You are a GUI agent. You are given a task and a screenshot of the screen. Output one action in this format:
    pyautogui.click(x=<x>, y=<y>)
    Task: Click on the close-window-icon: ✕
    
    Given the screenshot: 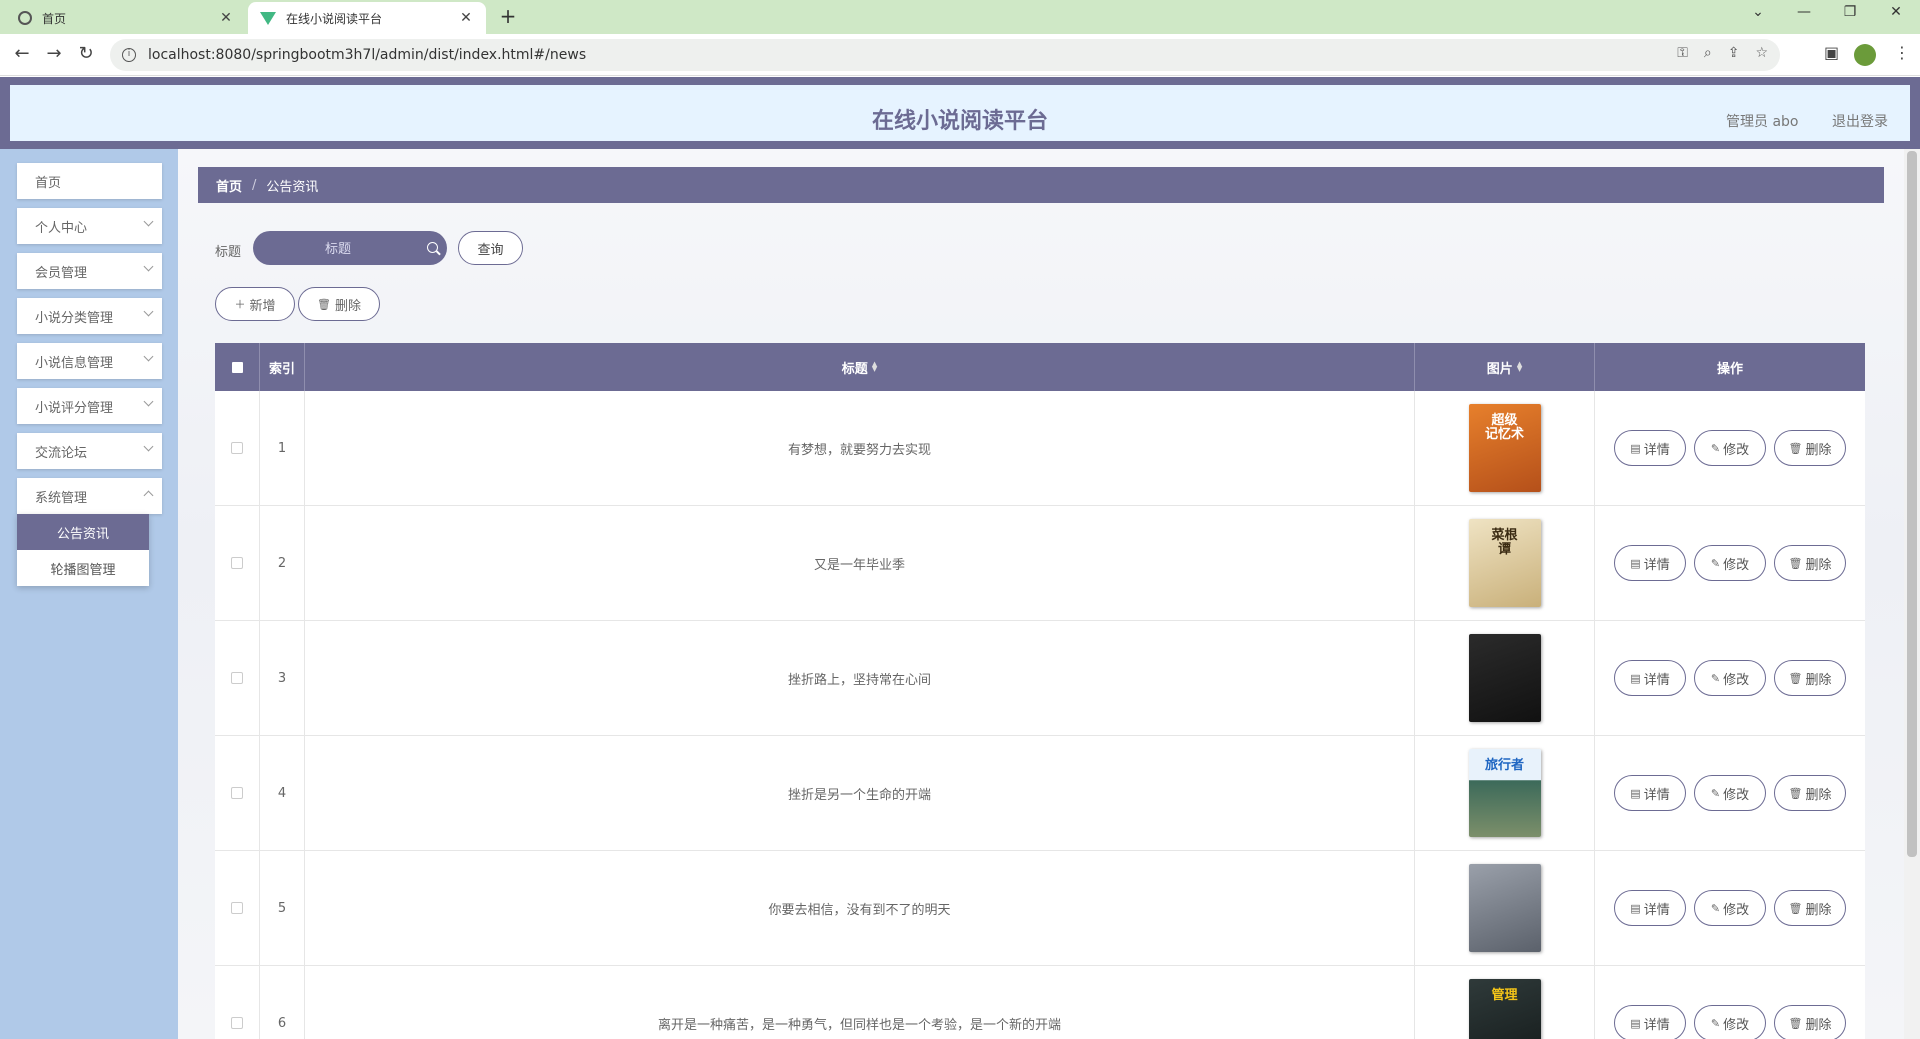 What is the action you would take?
    pyautogui.click(x=1896, y=12)
    